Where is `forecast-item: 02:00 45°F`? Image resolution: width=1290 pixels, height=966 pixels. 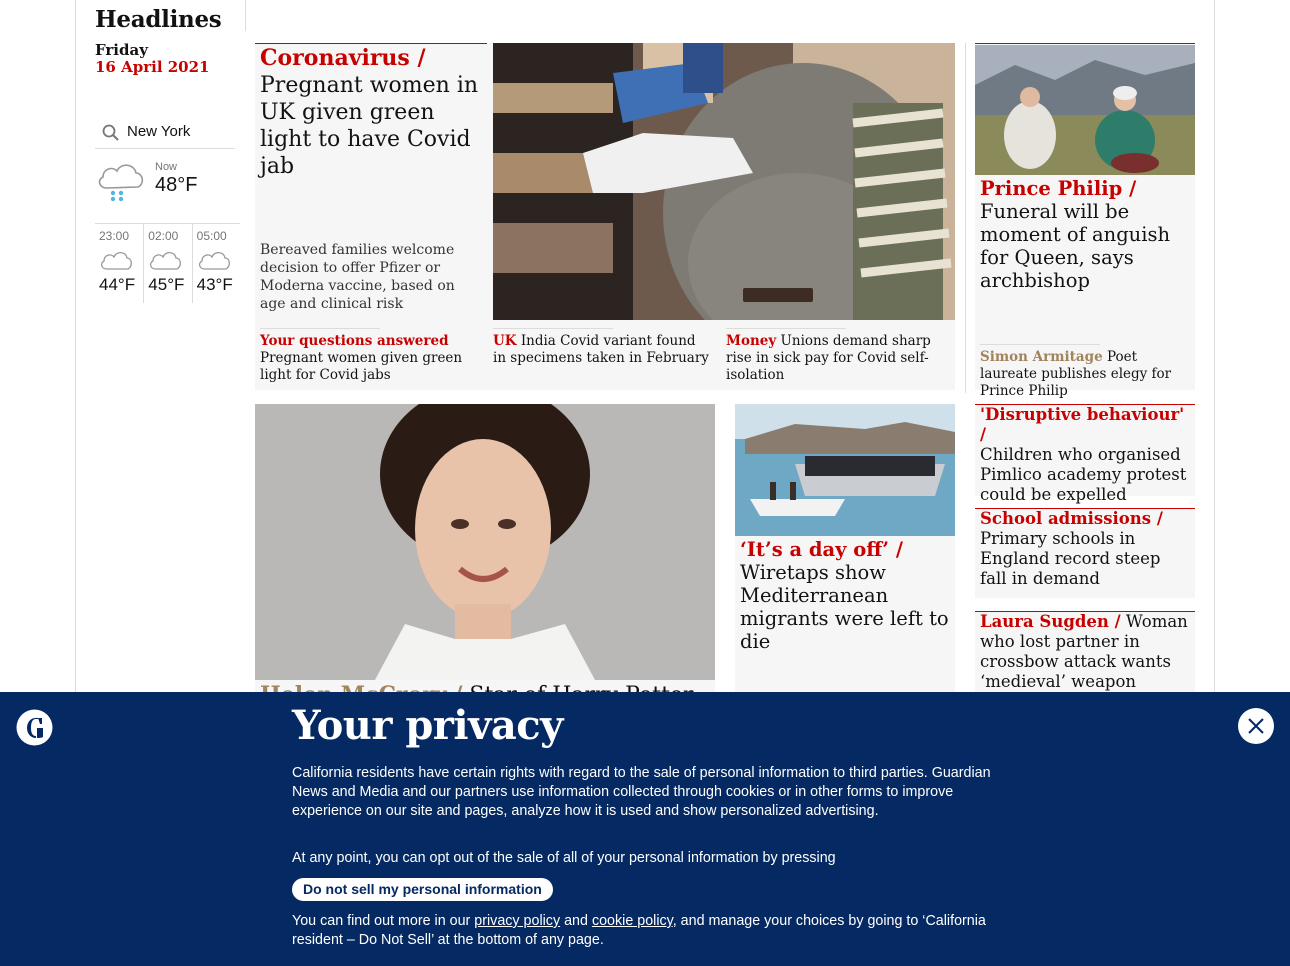 forecast-item: 02:00 45°F is located at coordinates (167, 263).